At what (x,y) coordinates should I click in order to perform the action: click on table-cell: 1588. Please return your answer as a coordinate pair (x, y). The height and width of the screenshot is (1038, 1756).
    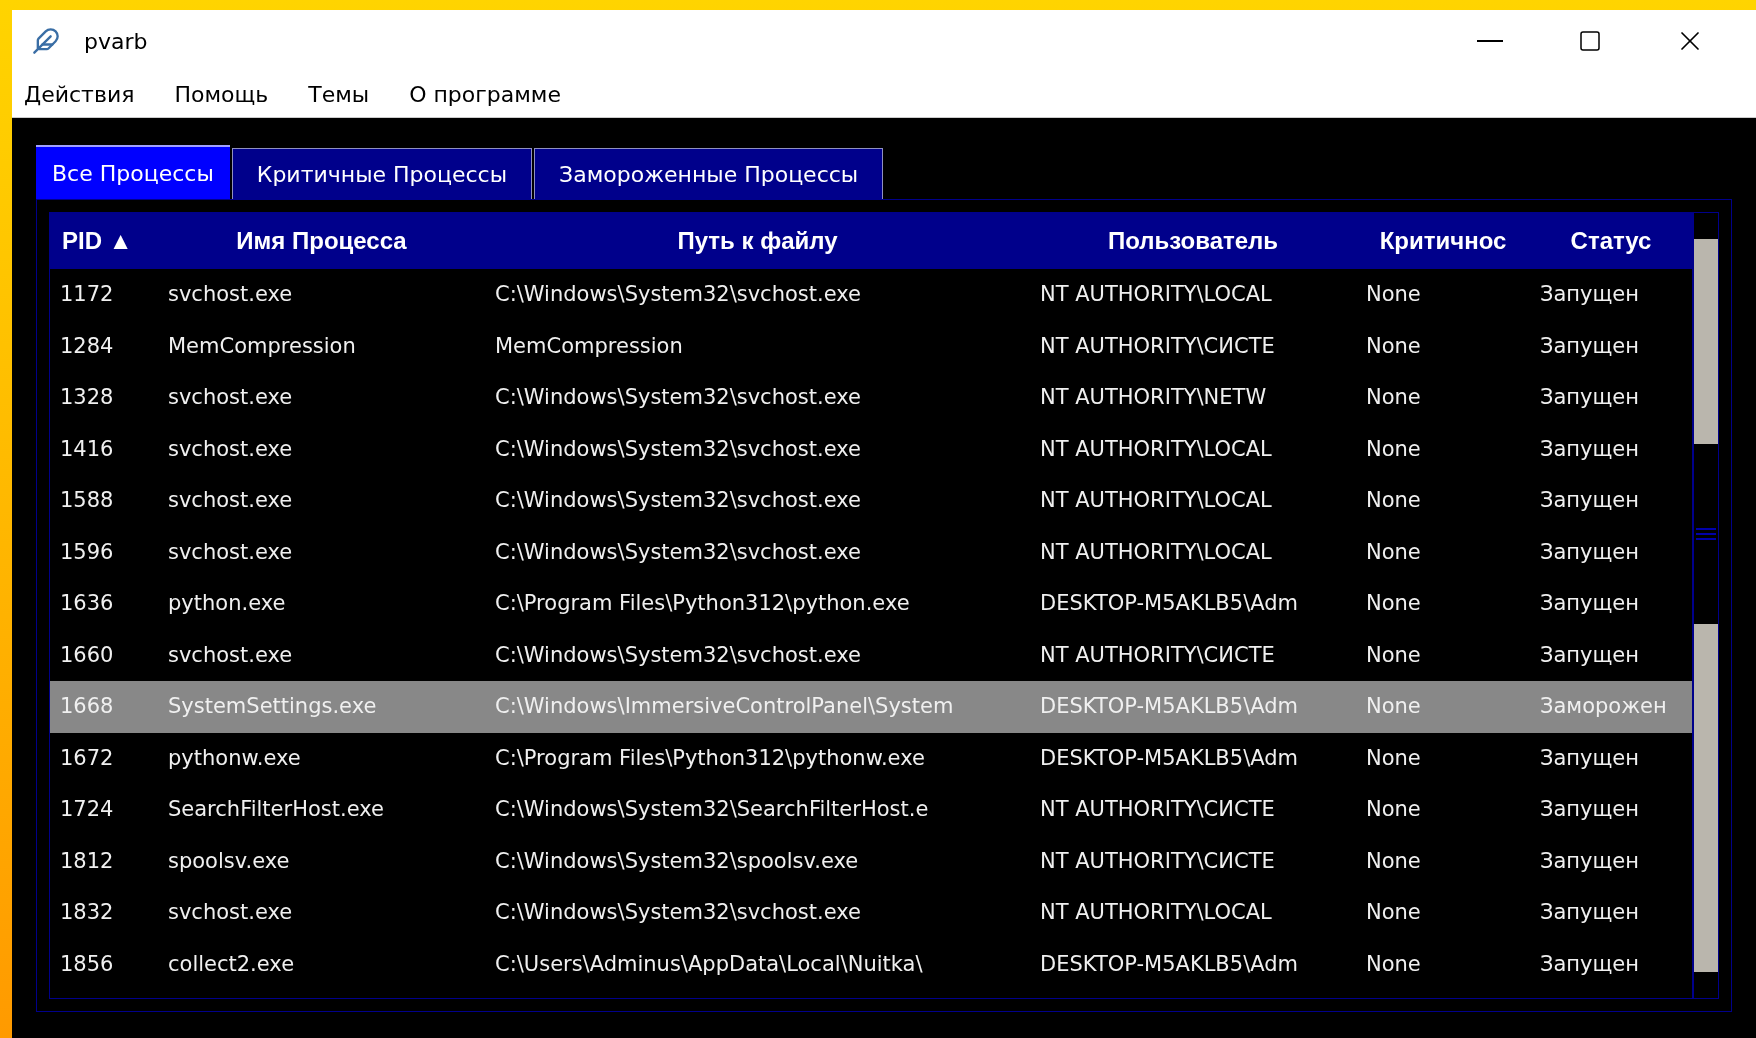
    Looking at the image, I should click on (87, 500).